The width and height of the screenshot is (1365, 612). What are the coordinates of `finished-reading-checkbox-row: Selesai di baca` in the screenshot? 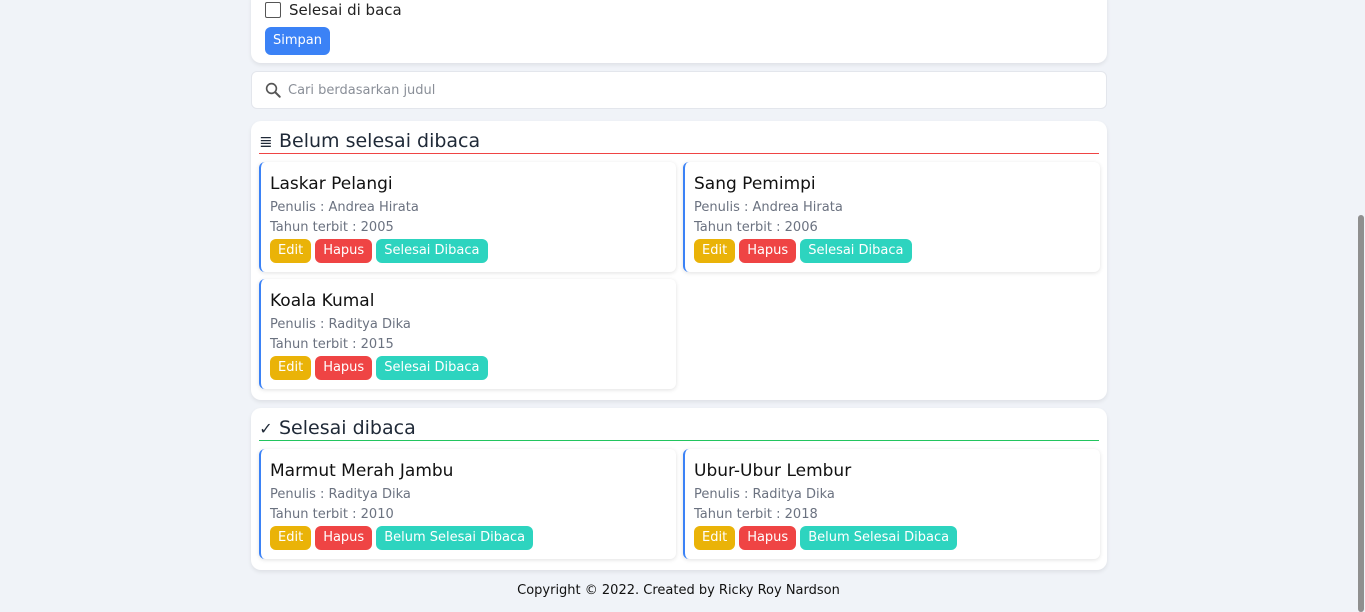 It's located at (333, 10).